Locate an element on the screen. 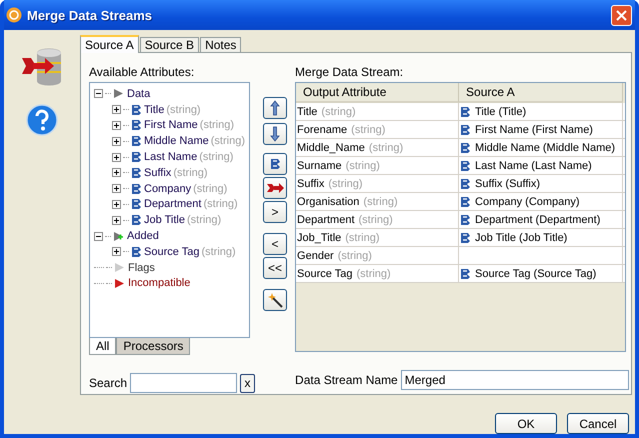 The height and width of the screenshot is (438, 639). app-icon is located at coordinates (14, 15).